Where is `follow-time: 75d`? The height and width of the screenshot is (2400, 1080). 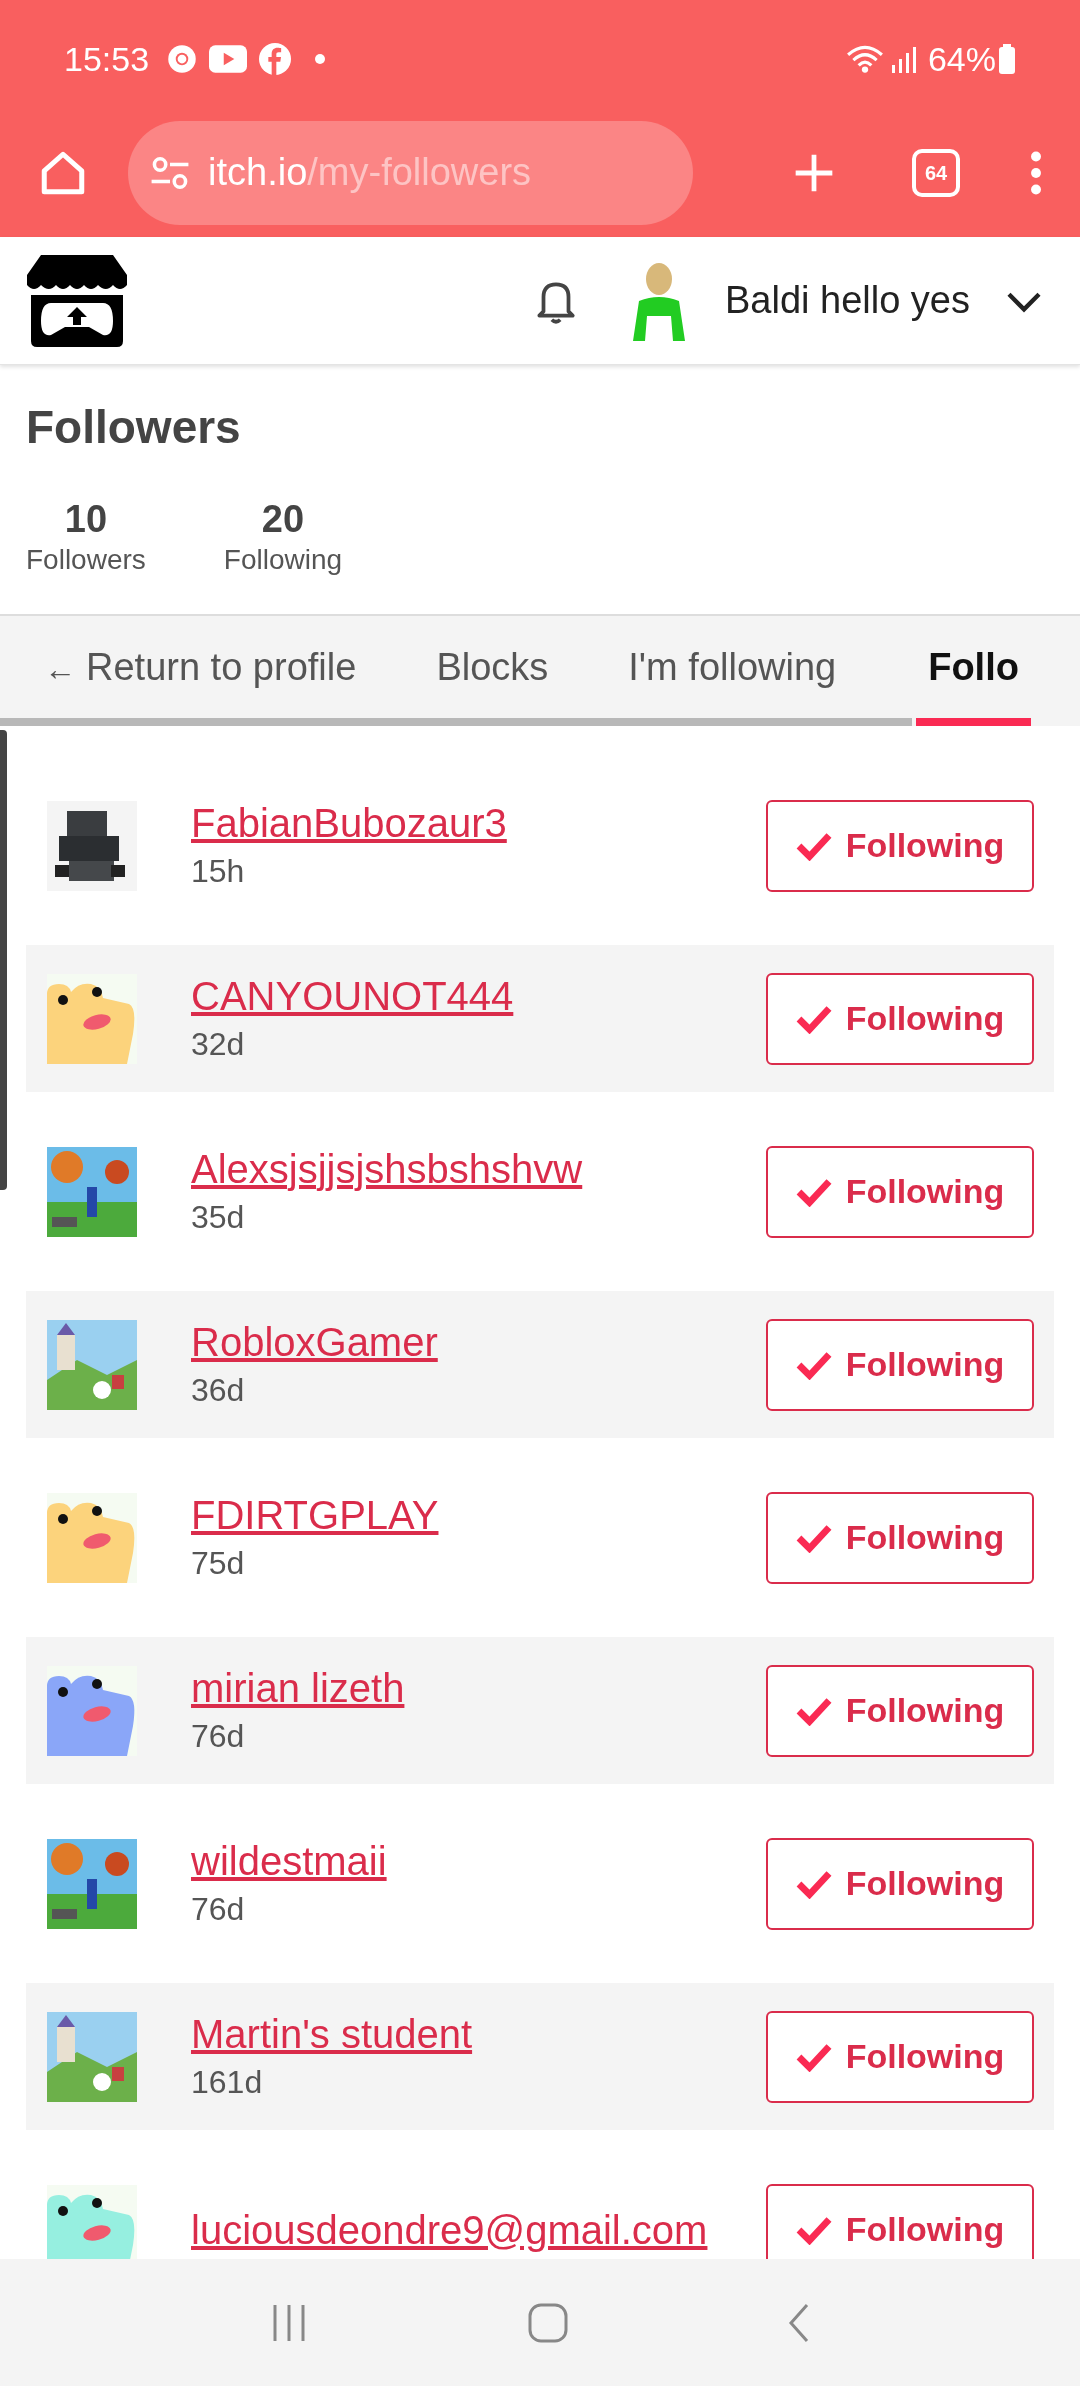 follow-time: 75d is located at coordinates (218, 1563).